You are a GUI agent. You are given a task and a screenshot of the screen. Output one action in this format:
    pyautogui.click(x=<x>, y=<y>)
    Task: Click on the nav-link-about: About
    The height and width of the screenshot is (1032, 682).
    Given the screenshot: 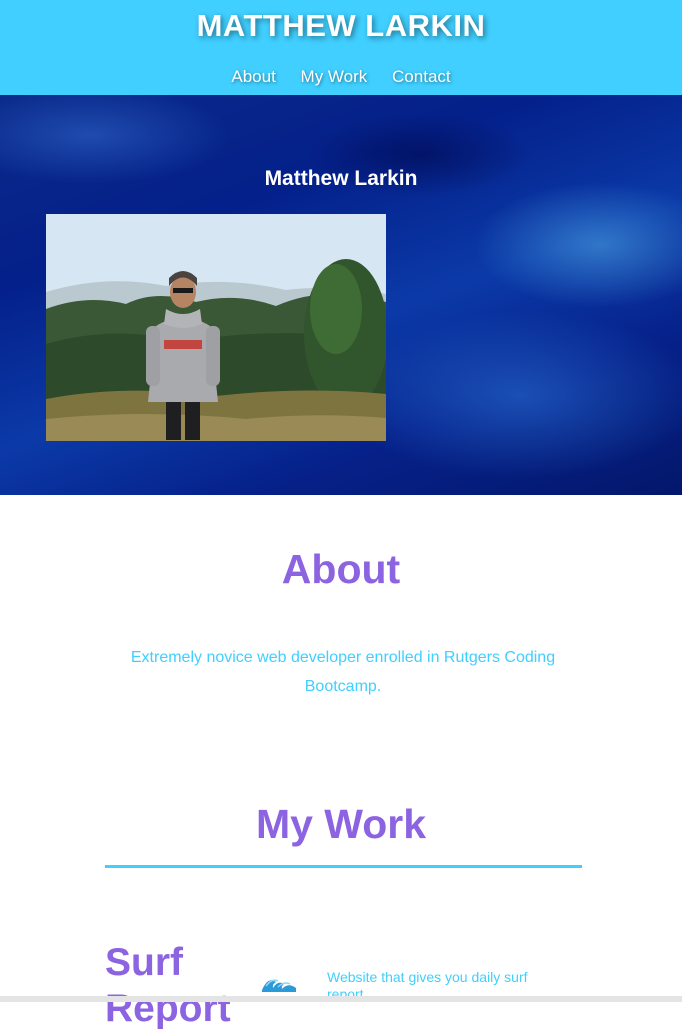 What is the action you would take?
    pyautogui.click(x=253, y=76)
    